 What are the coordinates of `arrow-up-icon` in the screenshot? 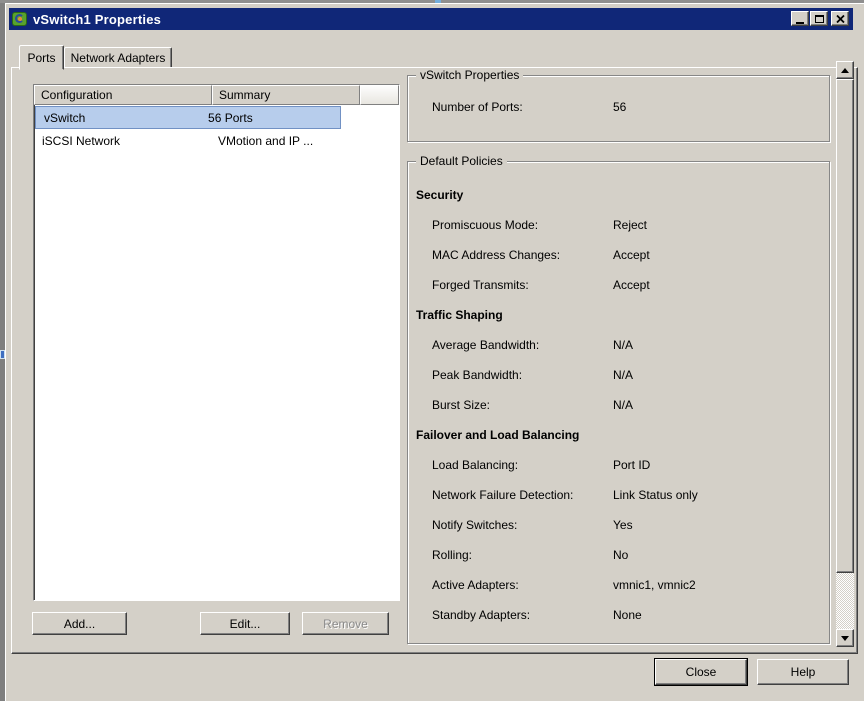 It's located at (845, 70).